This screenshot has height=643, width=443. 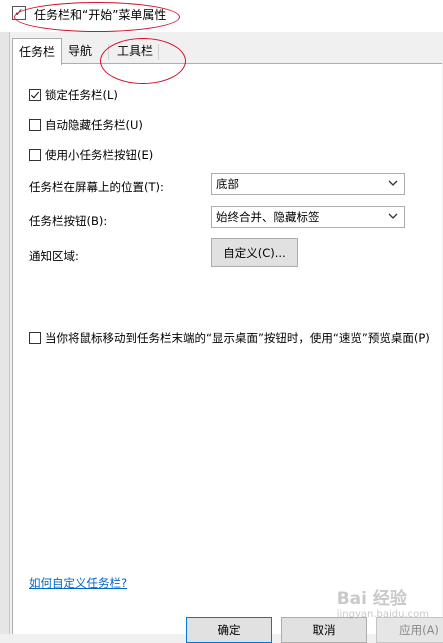 I want to click on lock-taskbar-label: 锁定任务栏(L), so click(x=81, y=95).